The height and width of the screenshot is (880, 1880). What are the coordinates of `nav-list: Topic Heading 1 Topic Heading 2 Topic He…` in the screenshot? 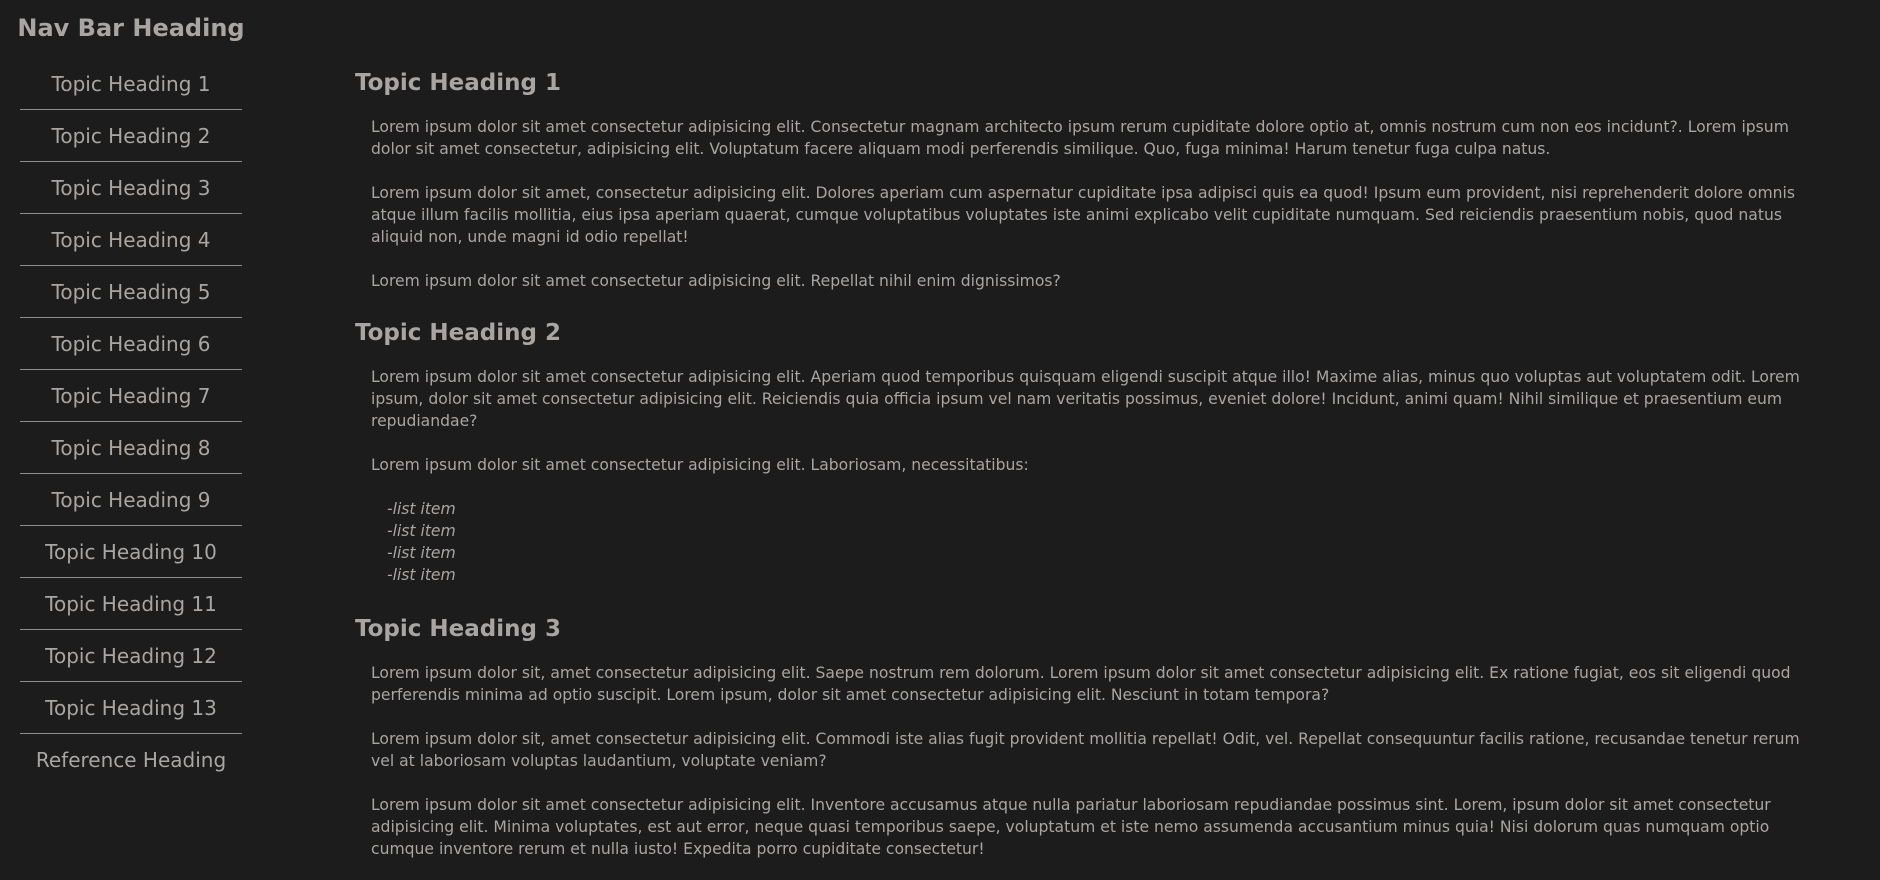 It's located at (131, 421).